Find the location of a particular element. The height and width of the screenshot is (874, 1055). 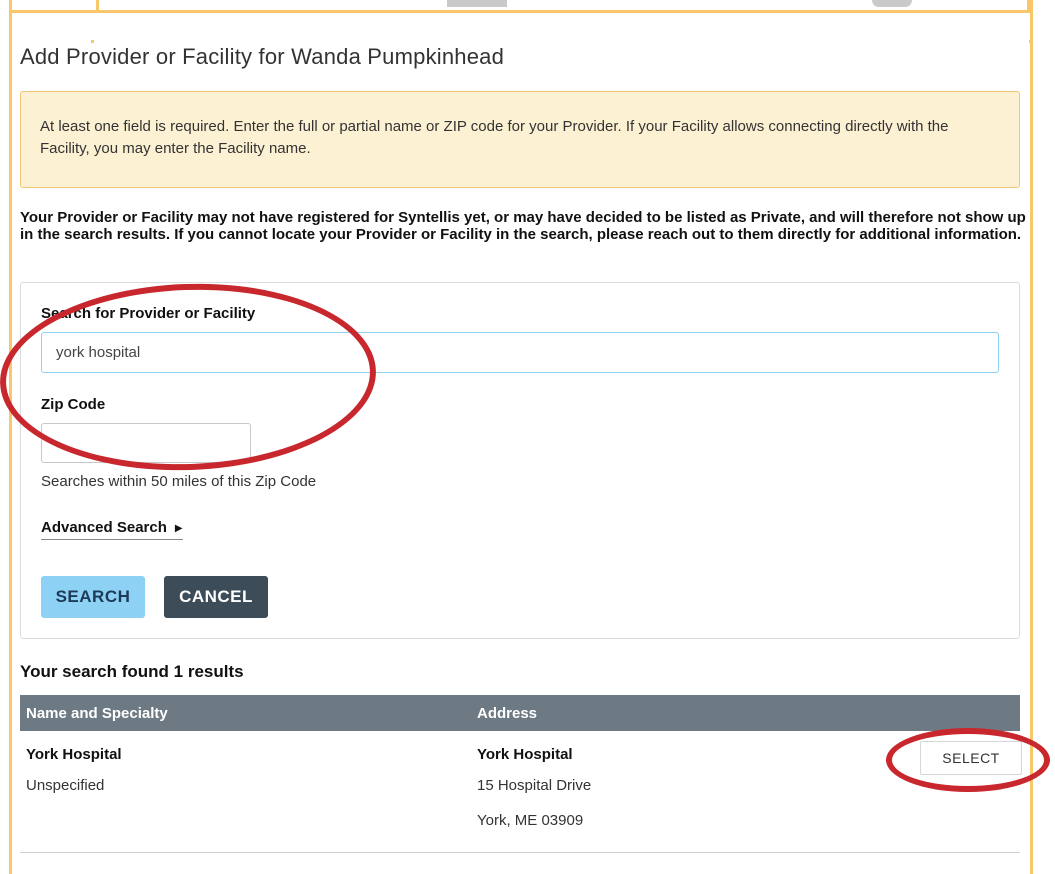

results-table-header: Name and Specialty Address is located at coordinates (520, 713).